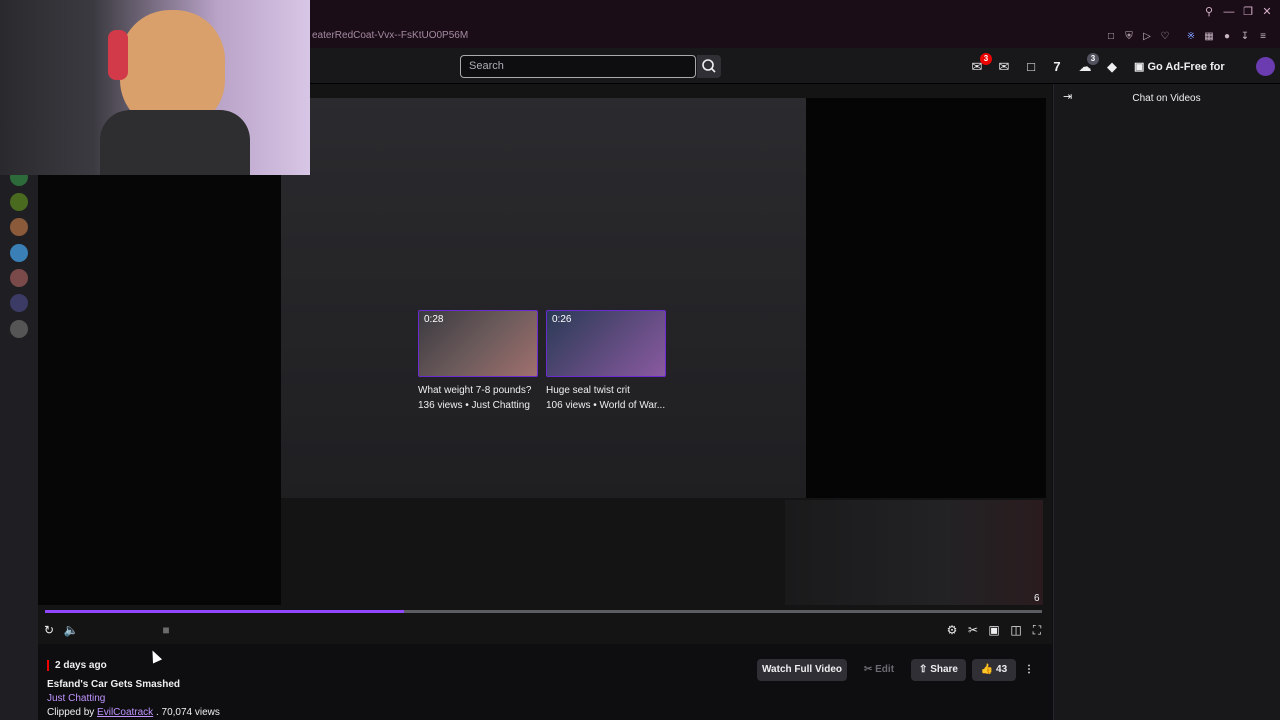  I want to click on clip-meta: 136 views • Just Chatting, so click(474, 405).